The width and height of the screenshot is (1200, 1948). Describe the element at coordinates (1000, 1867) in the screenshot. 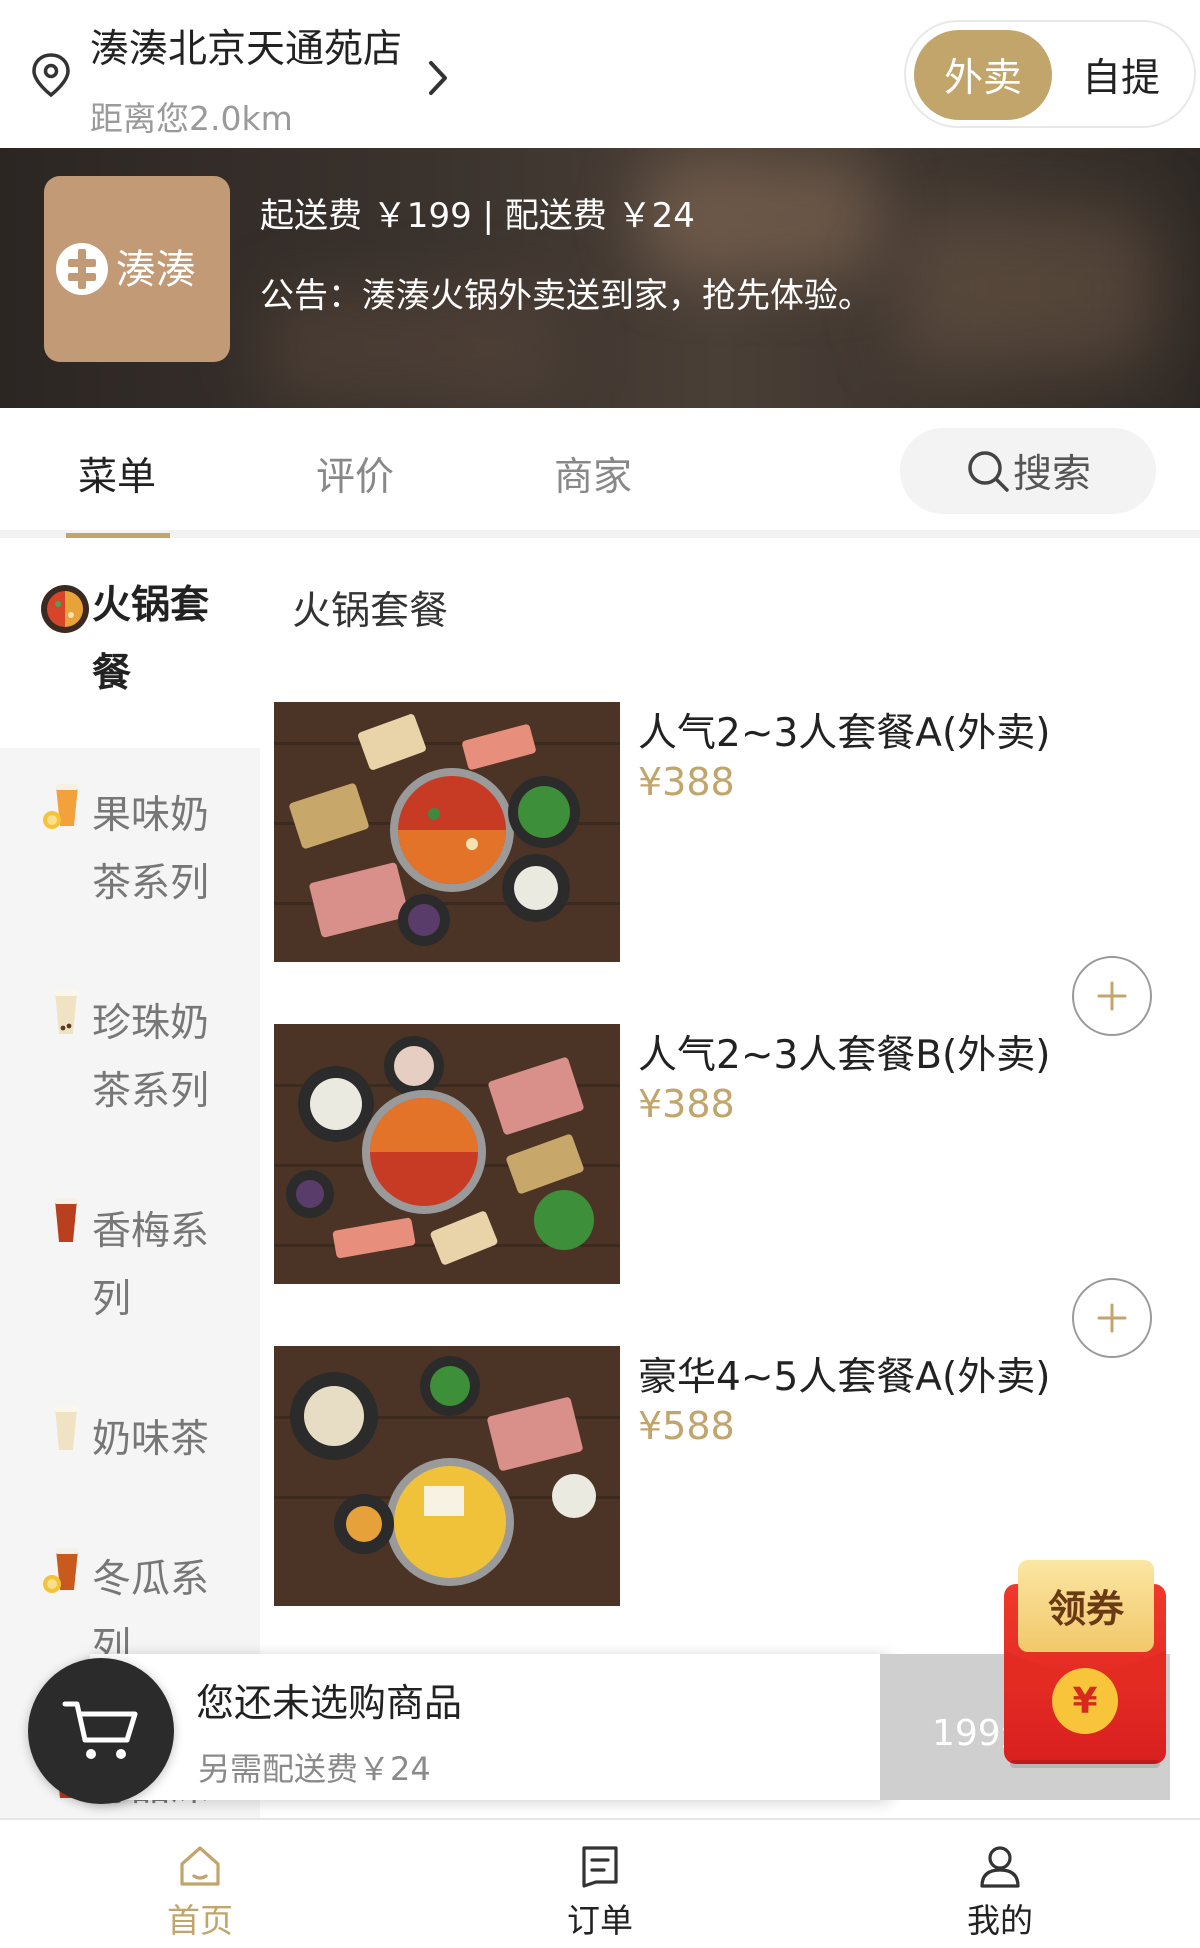

I see `user-icon` at that location.